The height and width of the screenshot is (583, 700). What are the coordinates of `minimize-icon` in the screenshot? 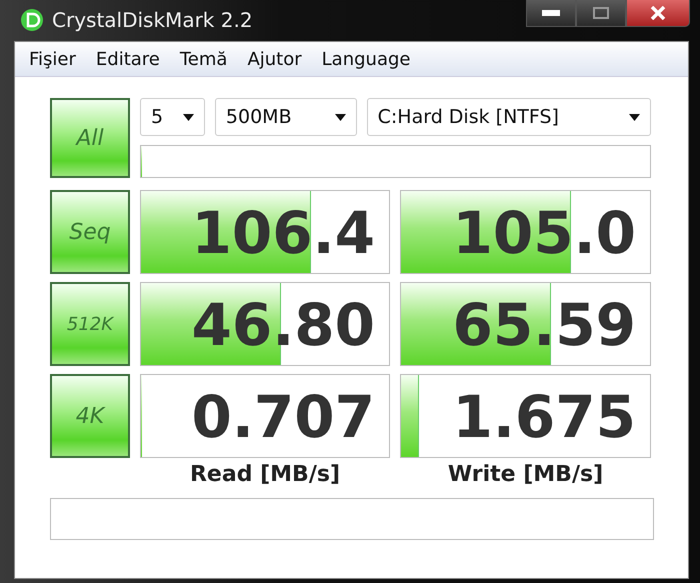 It's located at (551, 13).